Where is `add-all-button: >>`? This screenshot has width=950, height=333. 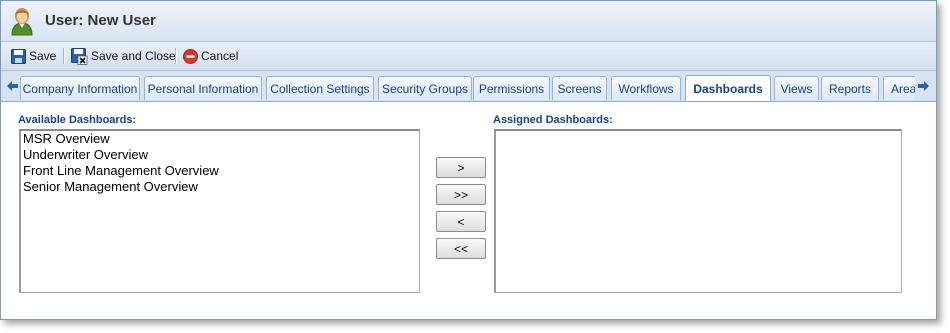
add-all-button: >> is located at coordinates (461, 194).